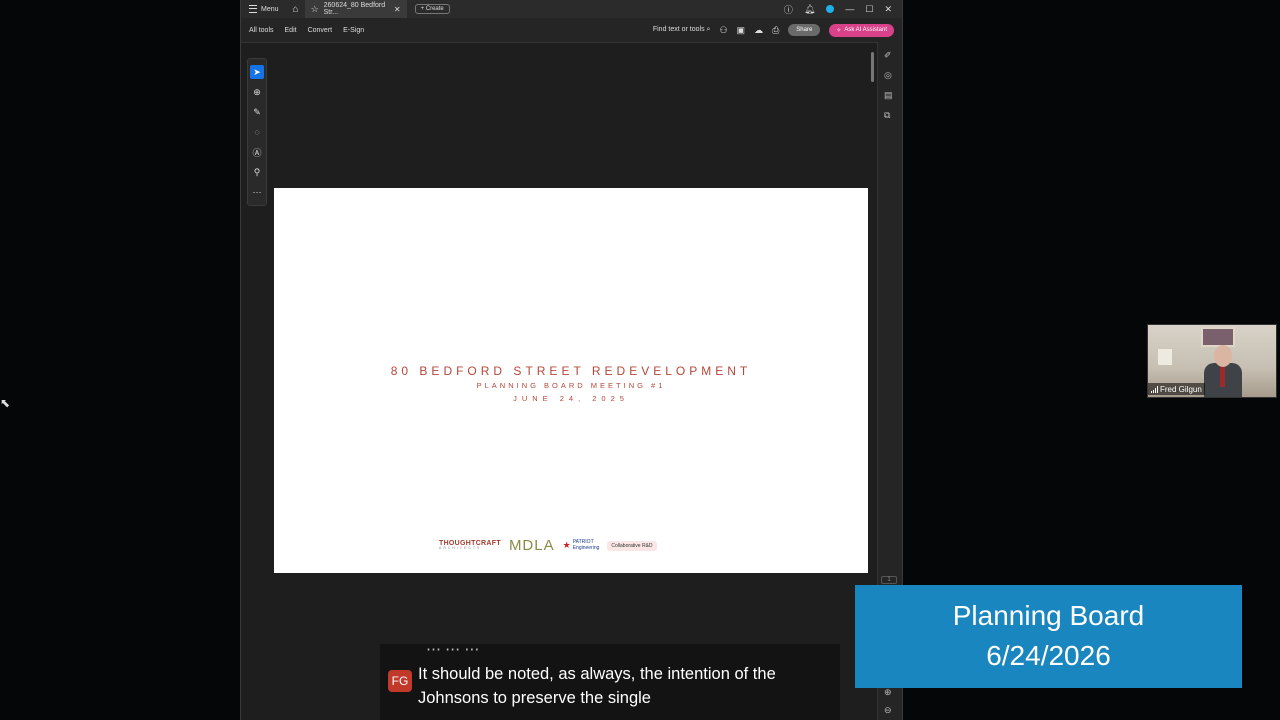 The image size is (1280, 720). Describe the element at coordinates (865, 30) in the screenshot. I see `ai-label: Ask AI Assistant` at that location.